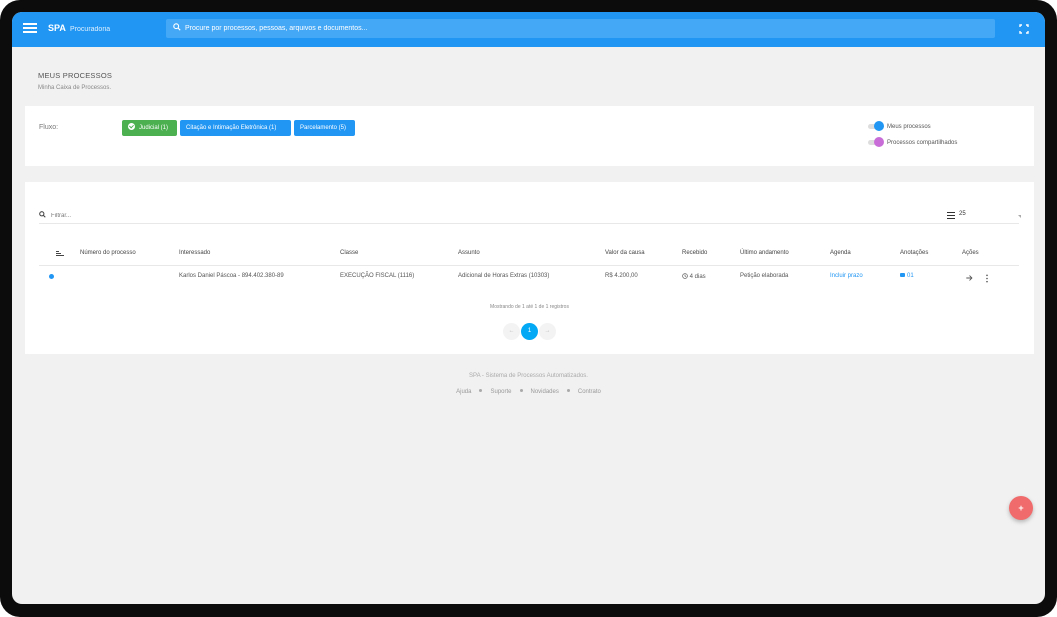  What do you see at coordinates (463, 392) in the screenshot?
I see `footer-link-ajuda: Ajuda` at bounding box center [463, 392].